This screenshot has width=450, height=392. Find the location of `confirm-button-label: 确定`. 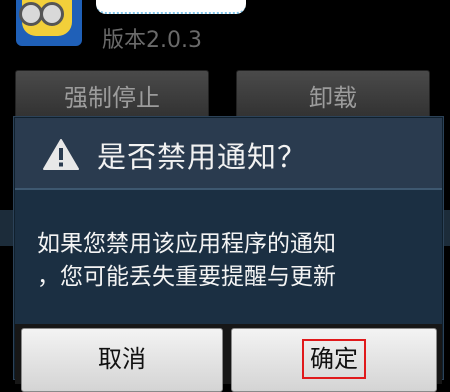

confirm-button-label: 确定 is located at coordinates (334, 359).